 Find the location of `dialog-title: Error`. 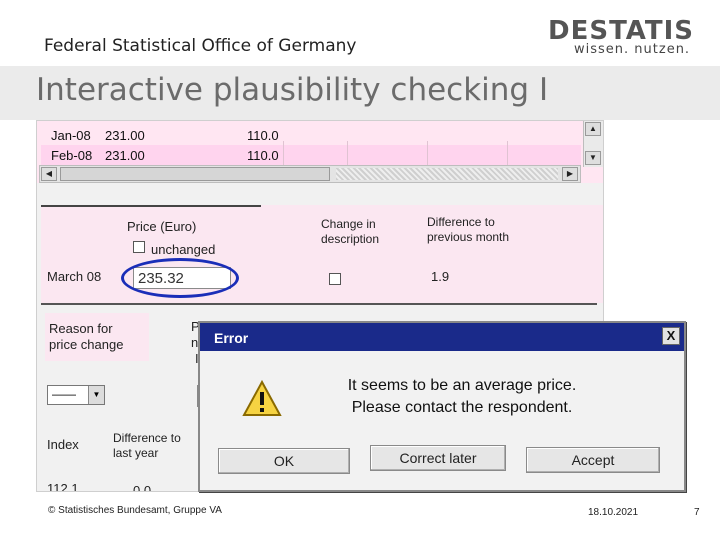

dialog-title: Error is located at coordinates (231, 338).